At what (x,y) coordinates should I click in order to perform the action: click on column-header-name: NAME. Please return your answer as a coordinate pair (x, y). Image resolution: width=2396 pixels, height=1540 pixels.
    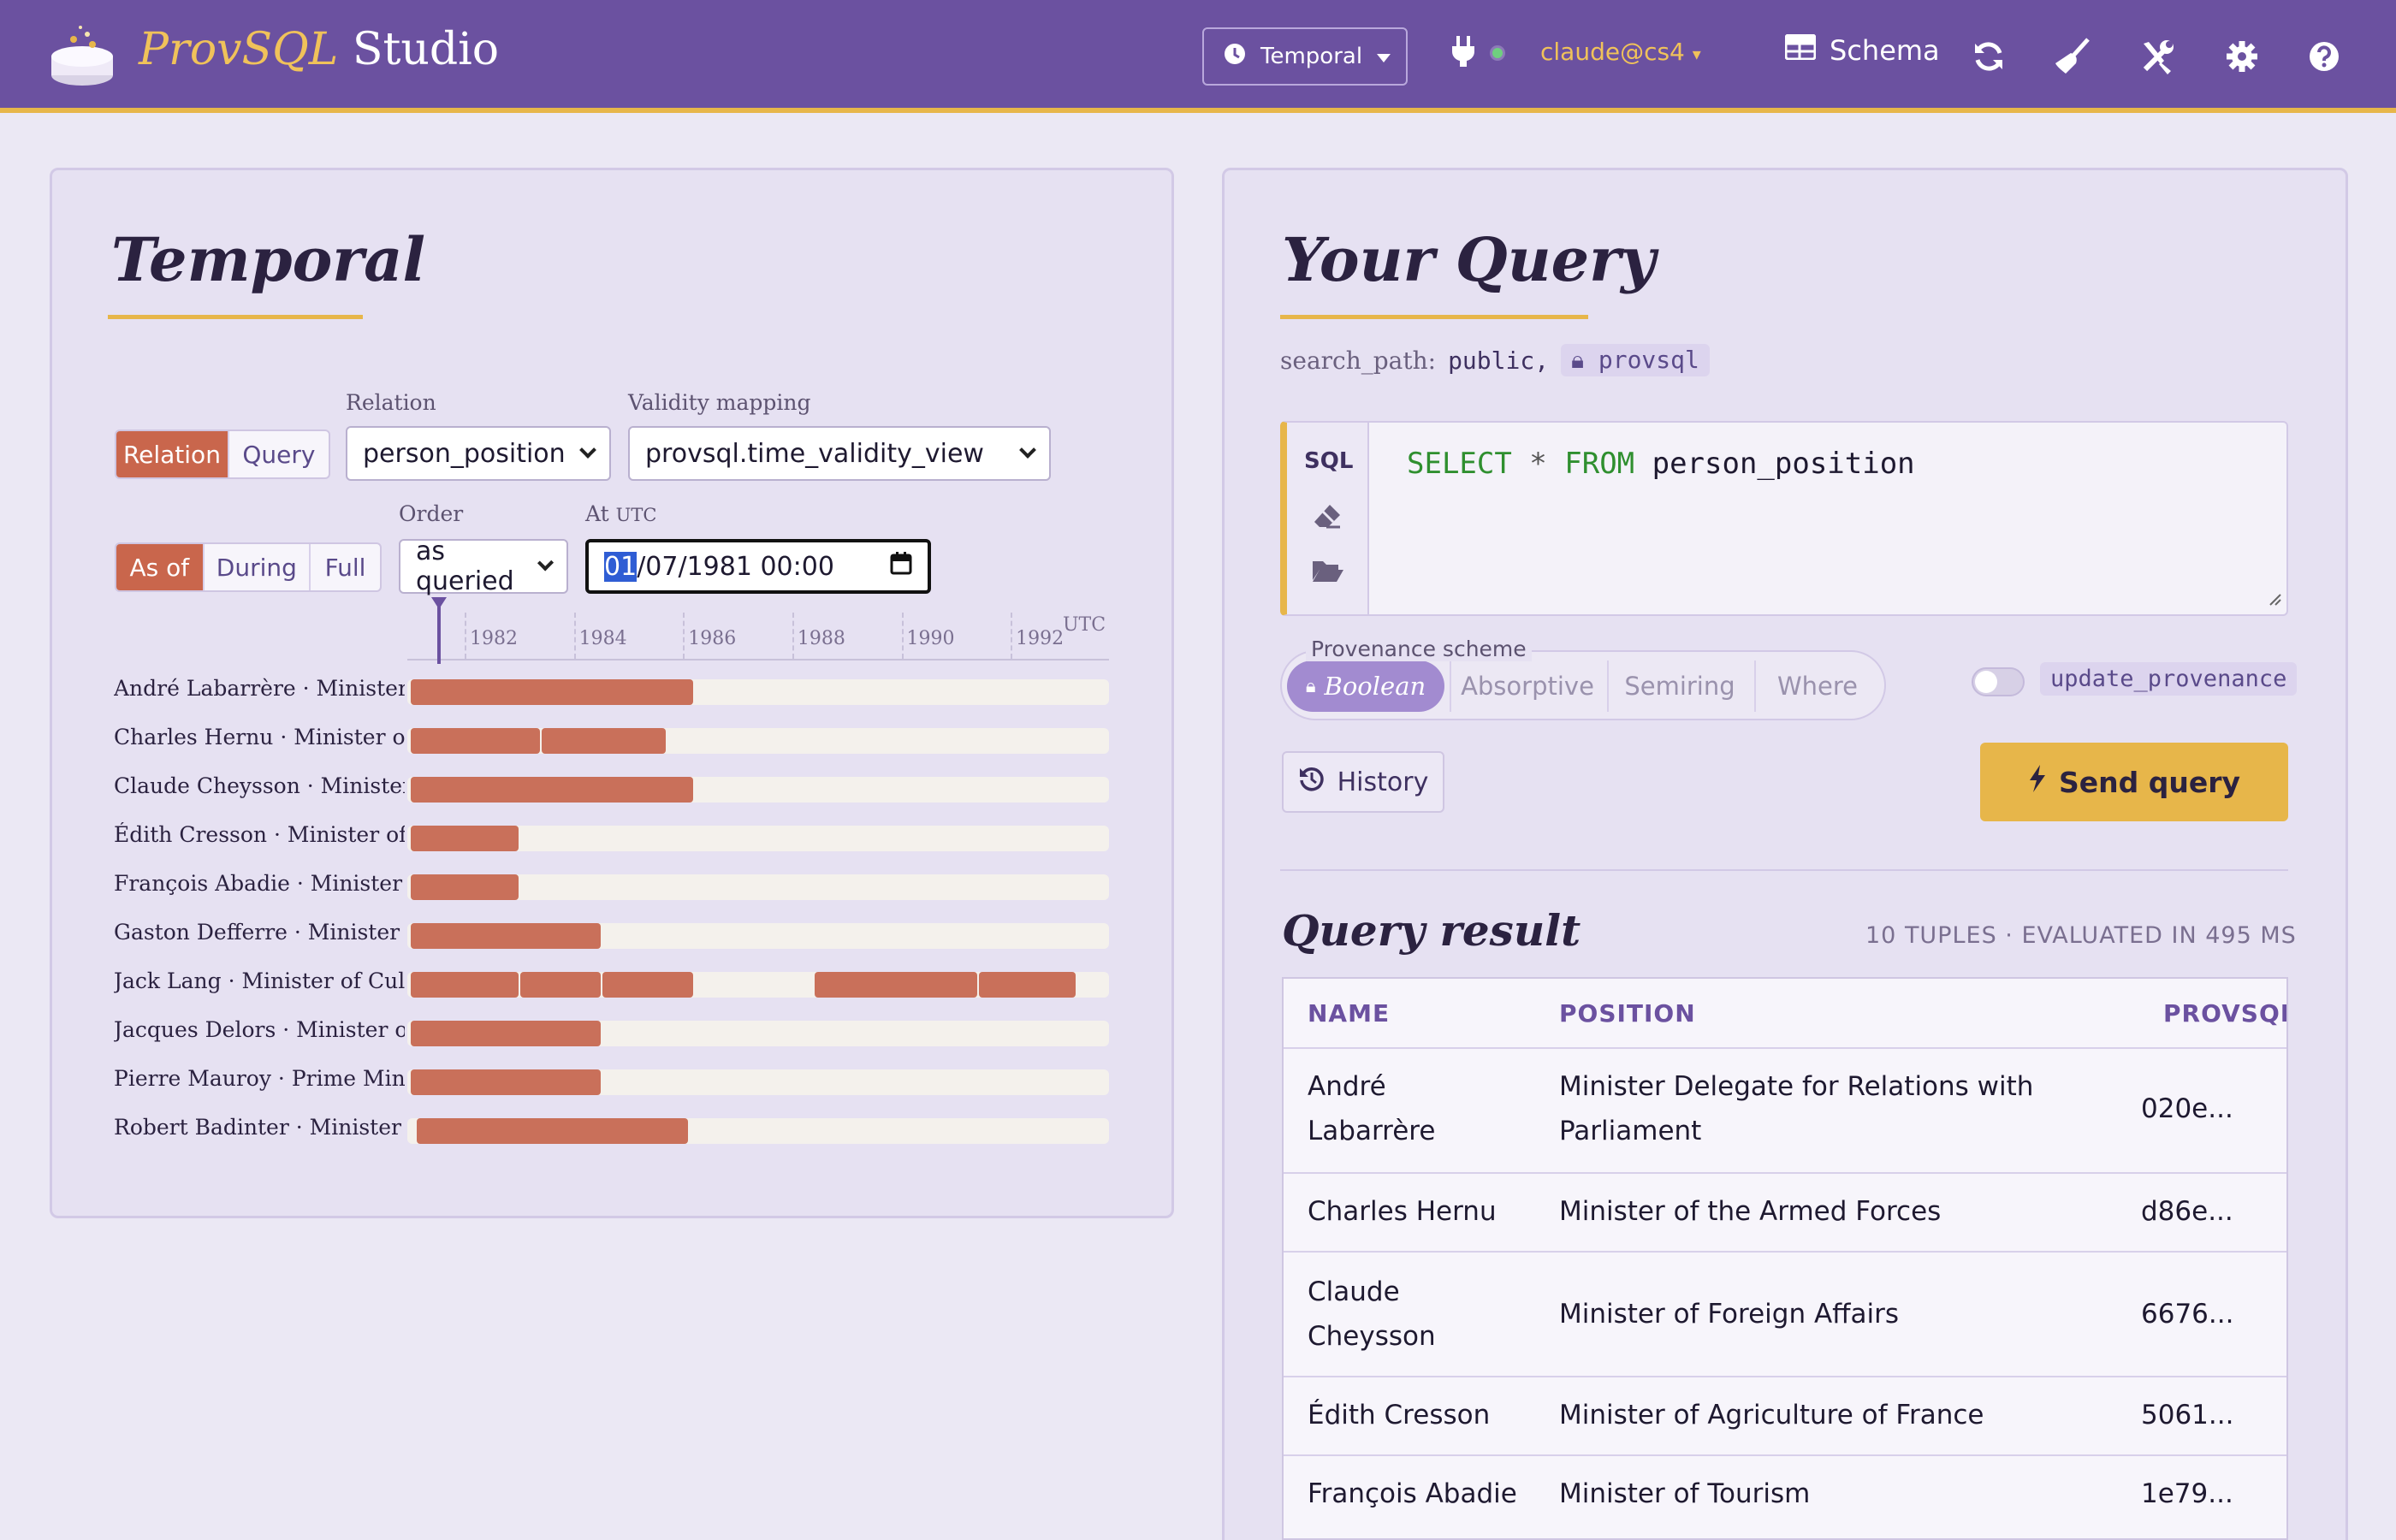
    Looking at the image, I should click on (1349, 1013).